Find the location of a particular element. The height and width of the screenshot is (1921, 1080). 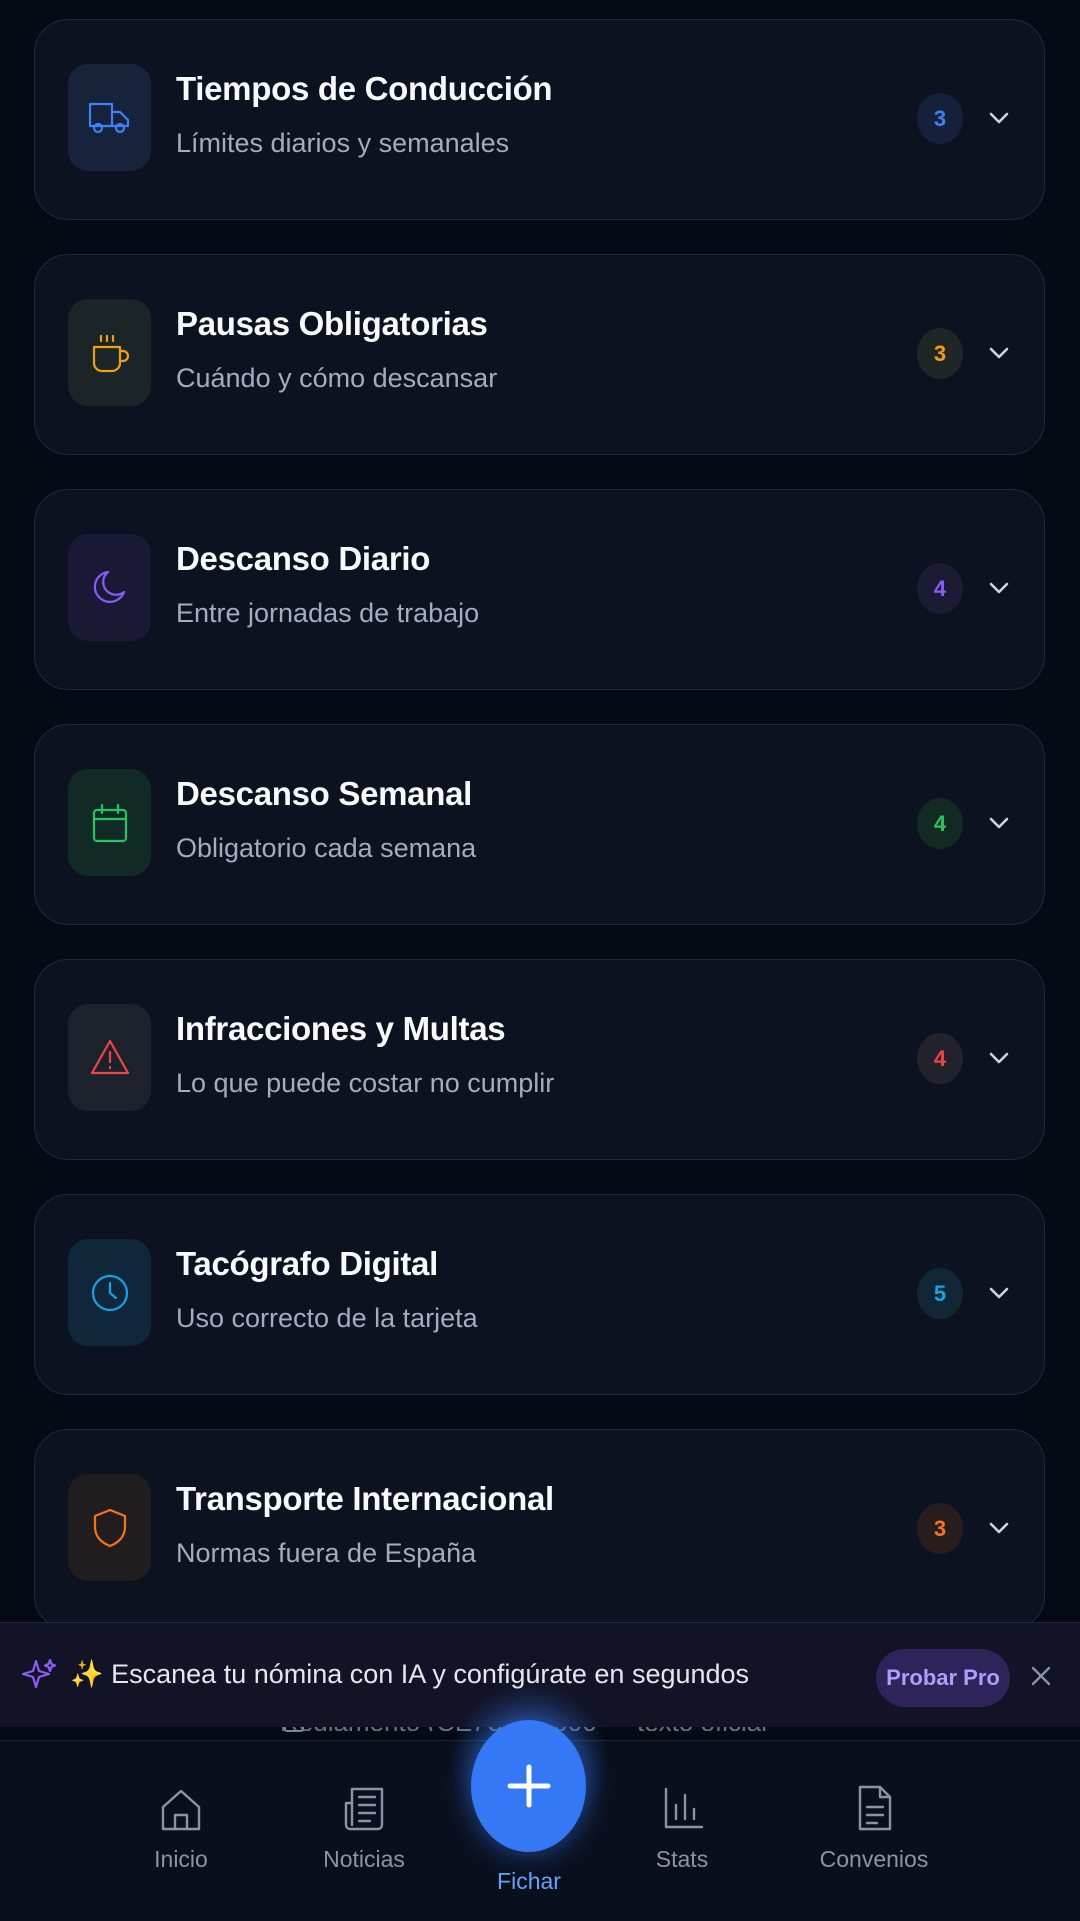

moon-icon is located at coordinates (109, 586).